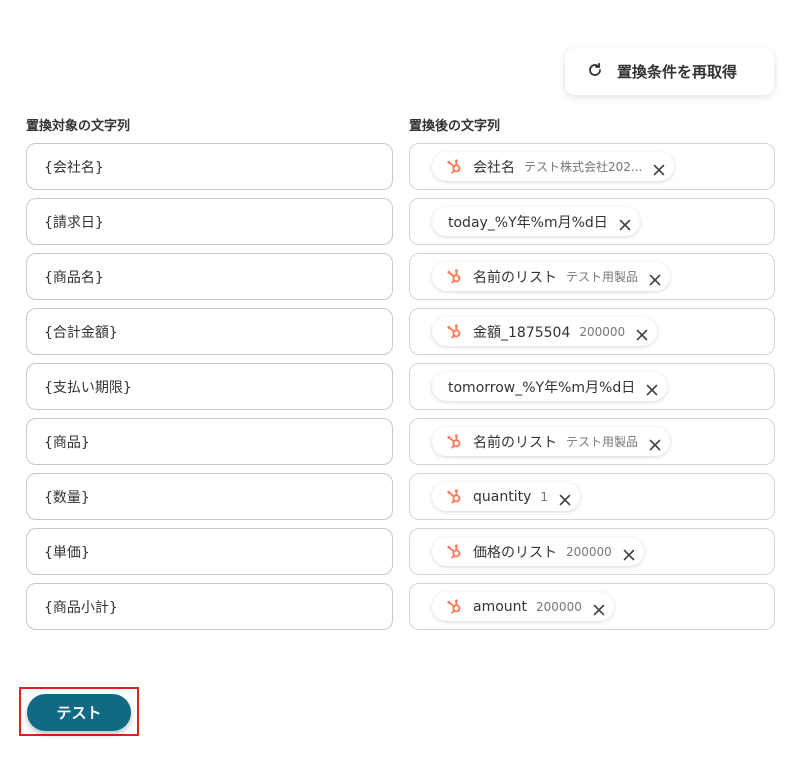 This screenshot has width=805, height=766. What do you see at coordinates (402, 221) in the screenshot?
I see `replacement-row: {請求日} today_%Y年%m月%d日` at bounding box center [402, 221].